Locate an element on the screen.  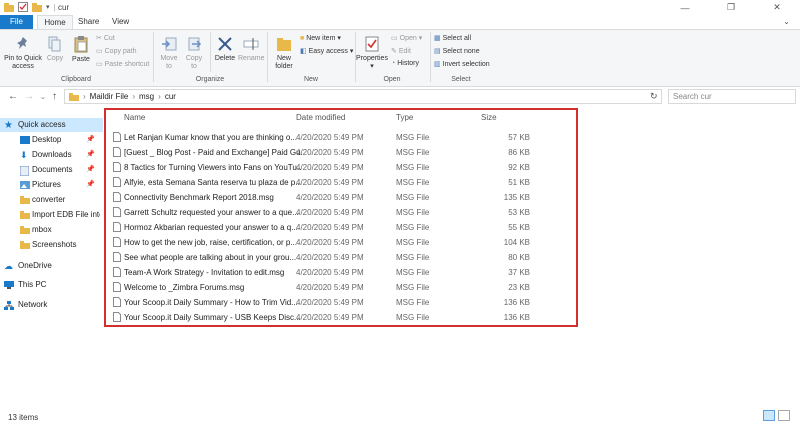
column-header-date: Date modified is located at coordinates (320, 117).